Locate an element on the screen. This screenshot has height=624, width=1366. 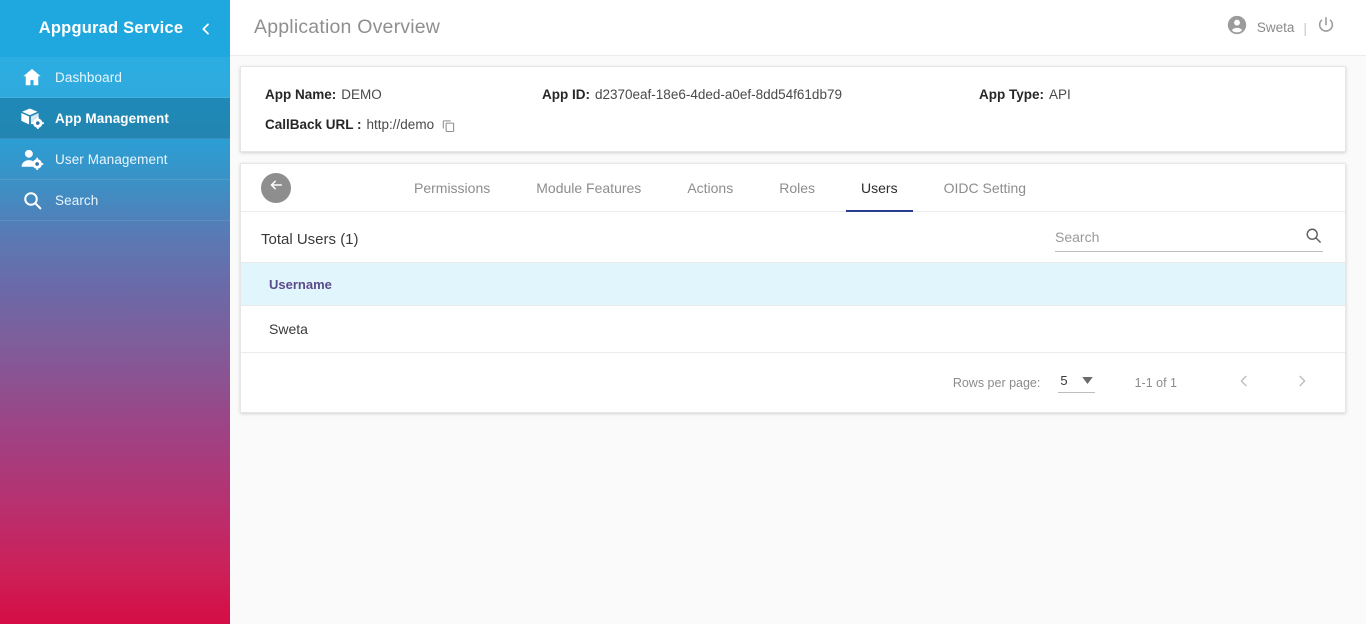
tab-module-features: Module Features is located at coordinates (588, 188).